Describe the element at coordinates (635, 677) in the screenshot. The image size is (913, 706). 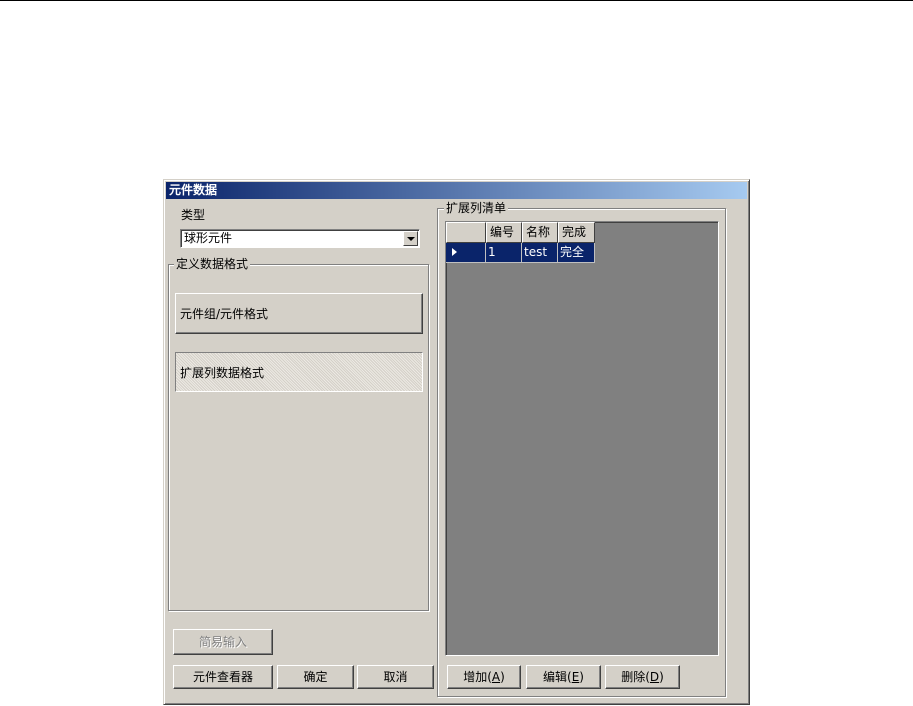
I see `delete-button-label: 删除(` at that location.